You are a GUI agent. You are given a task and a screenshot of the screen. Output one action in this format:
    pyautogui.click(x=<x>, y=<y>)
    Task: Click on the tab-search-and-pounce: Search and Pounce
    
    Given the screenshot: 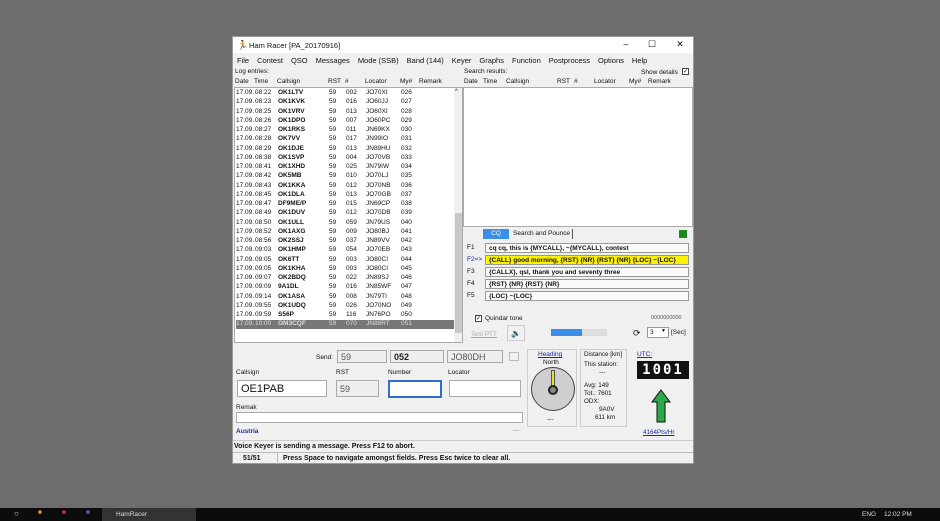 What is the action you would take?
    pyautogui.click(x=543, y=234)
    